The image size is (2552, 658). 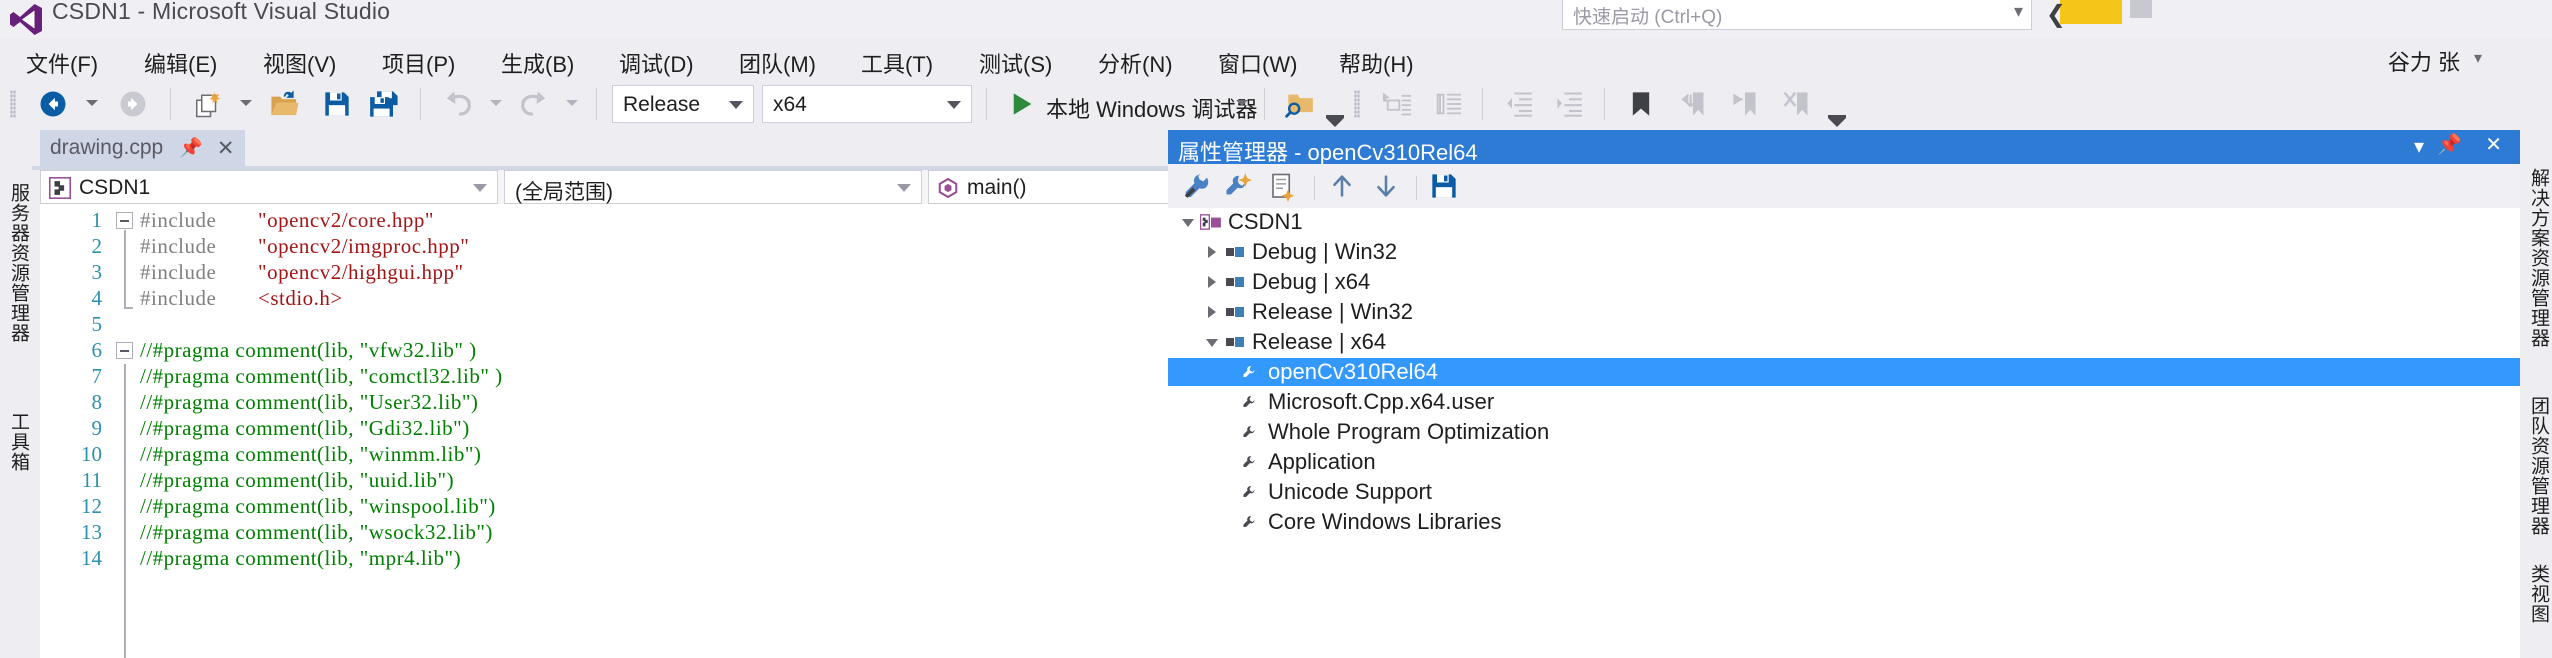 What do you see at coordinates (1444, 188) in the screenshot?
I see `save-property-sheet-button` at bounding box center [1444, 188].